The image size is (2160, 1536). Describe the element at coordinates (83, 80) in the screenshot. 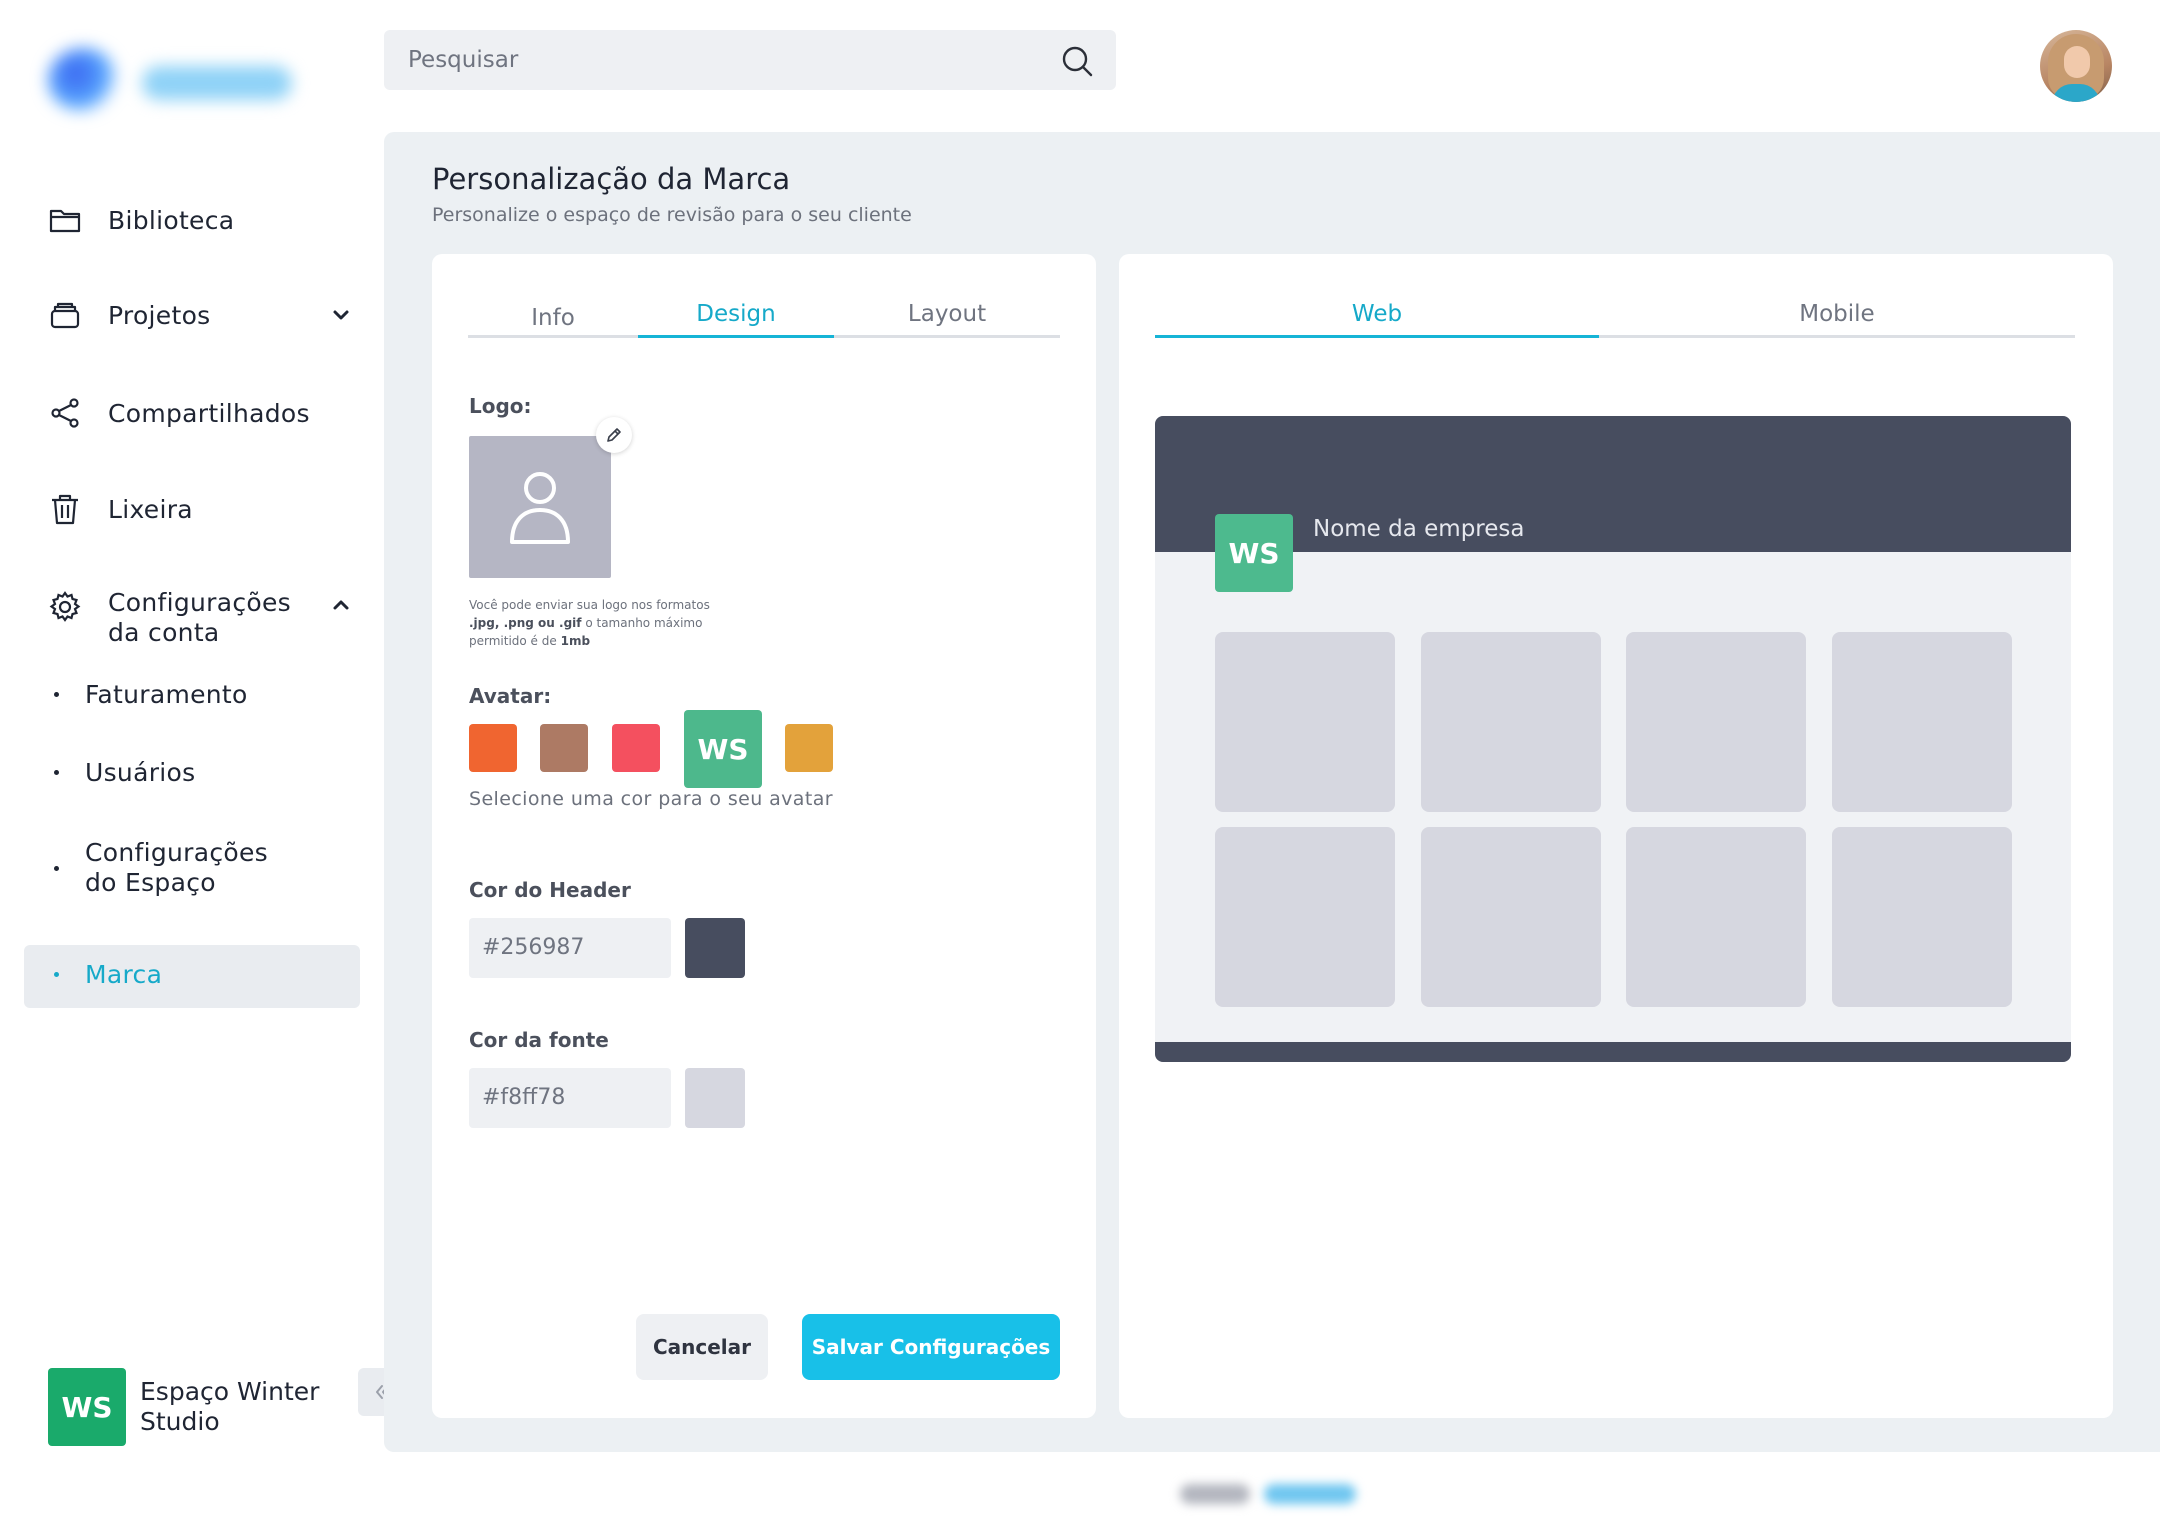

I see `logo-mark` at that location.